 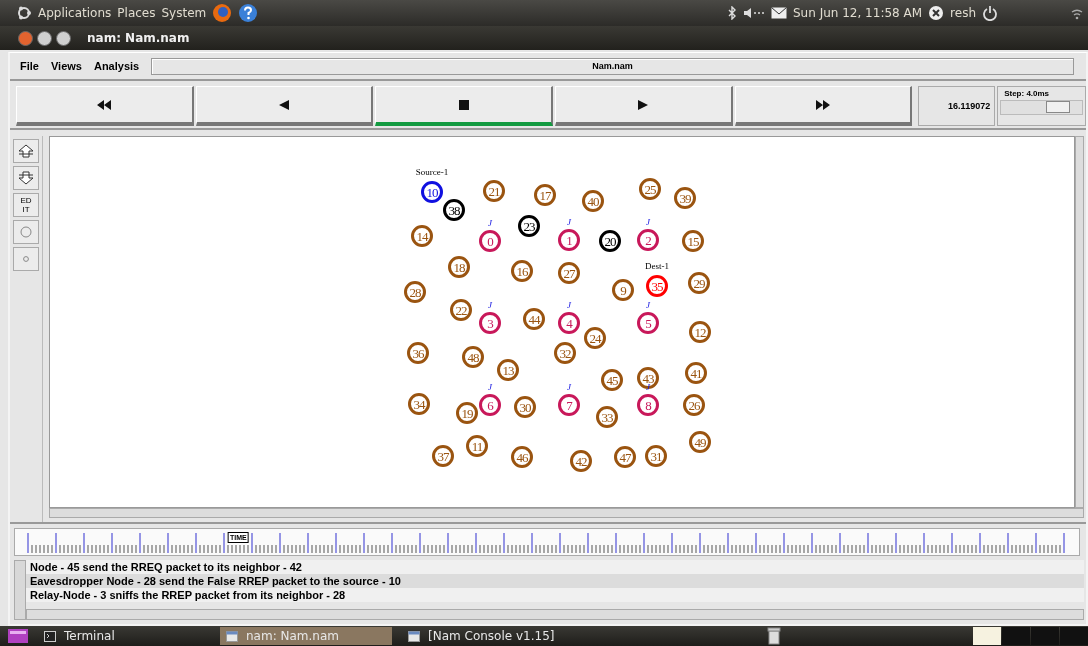 I want to click on network-node: 48, so click(x=473, y=357).